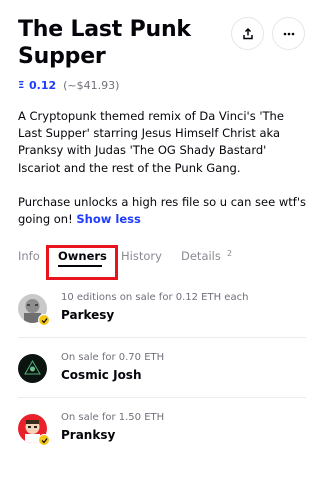 The width and height of the screenshot is (320, 492). What do you see at coordinates (108, 219) in the screenshot?
I see `show-less-link: Show less` at bounding box center [108, 219].